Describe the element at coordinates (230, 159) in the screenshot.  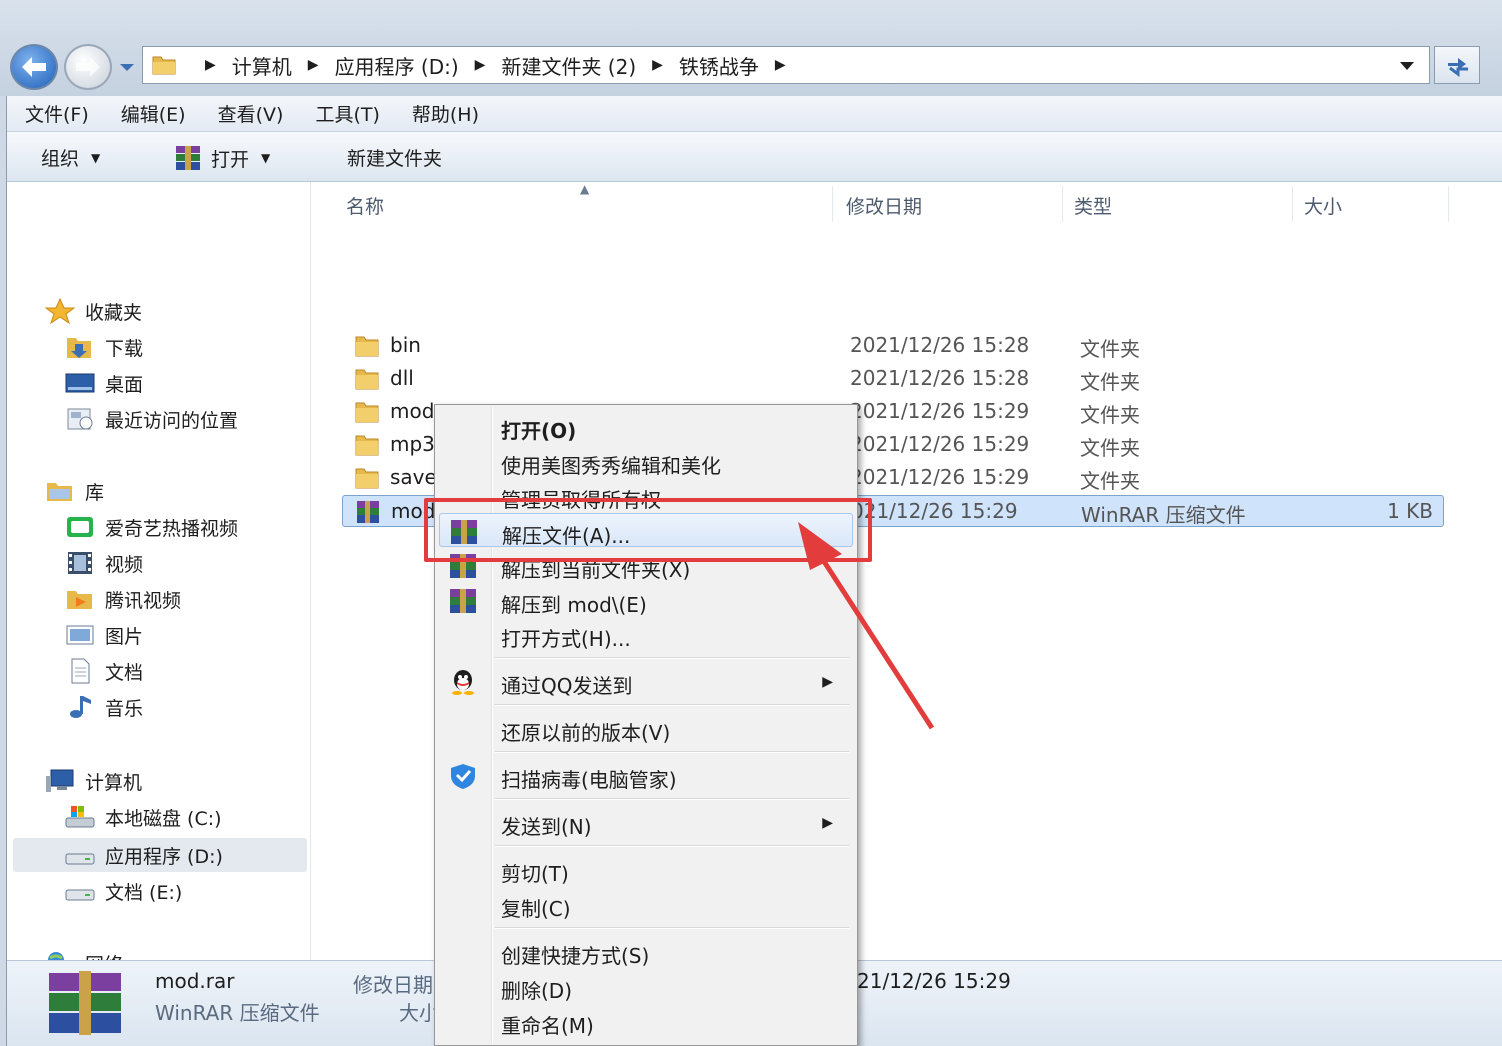
I see `open-label: 打开` at that location.